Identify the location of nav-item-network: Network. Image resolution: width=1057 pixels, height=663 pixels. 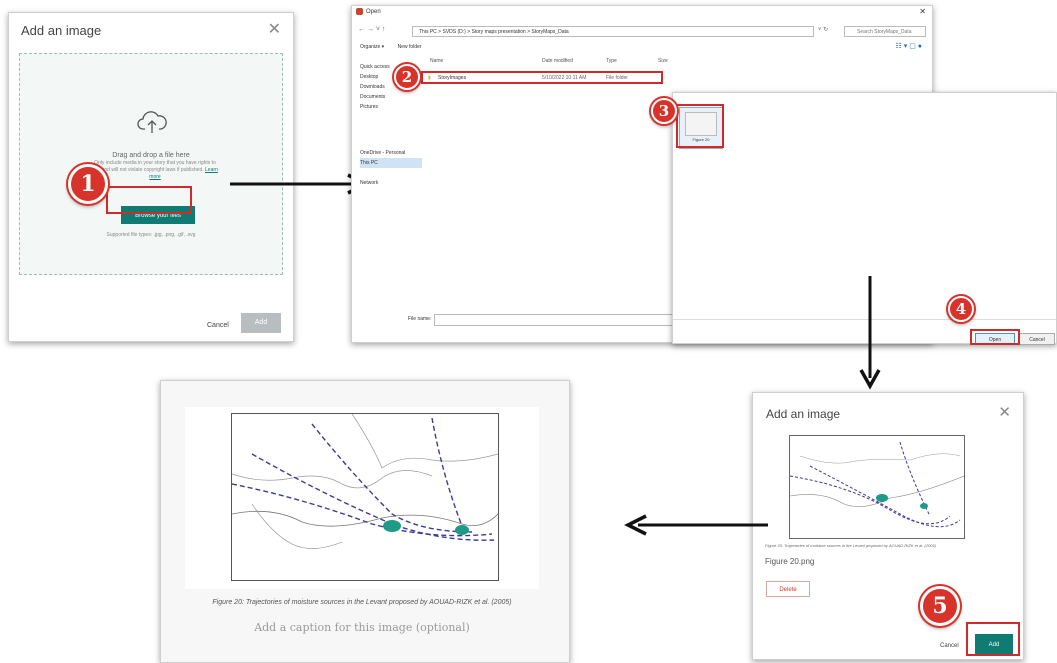
(391, 183).